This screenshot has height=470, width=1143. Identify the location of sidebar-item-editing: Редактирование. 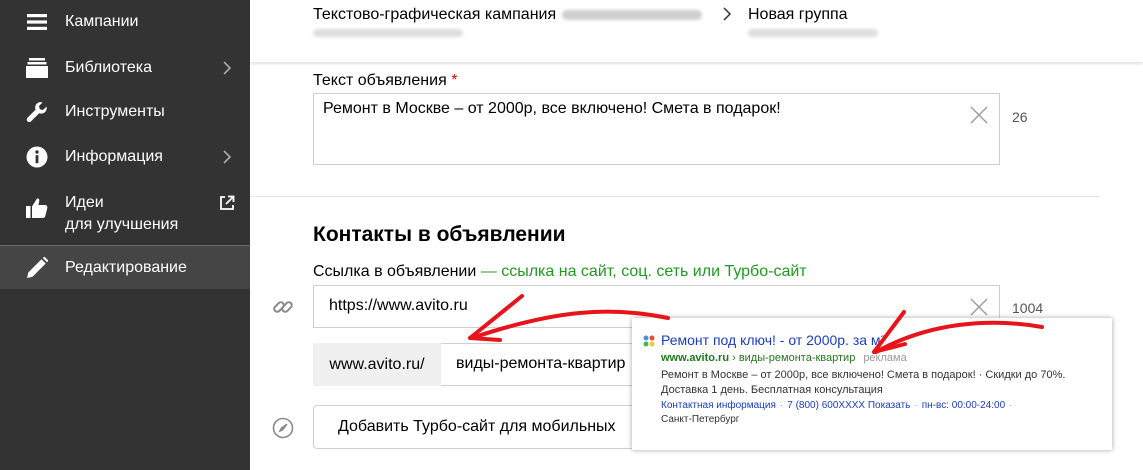
(125, 267).